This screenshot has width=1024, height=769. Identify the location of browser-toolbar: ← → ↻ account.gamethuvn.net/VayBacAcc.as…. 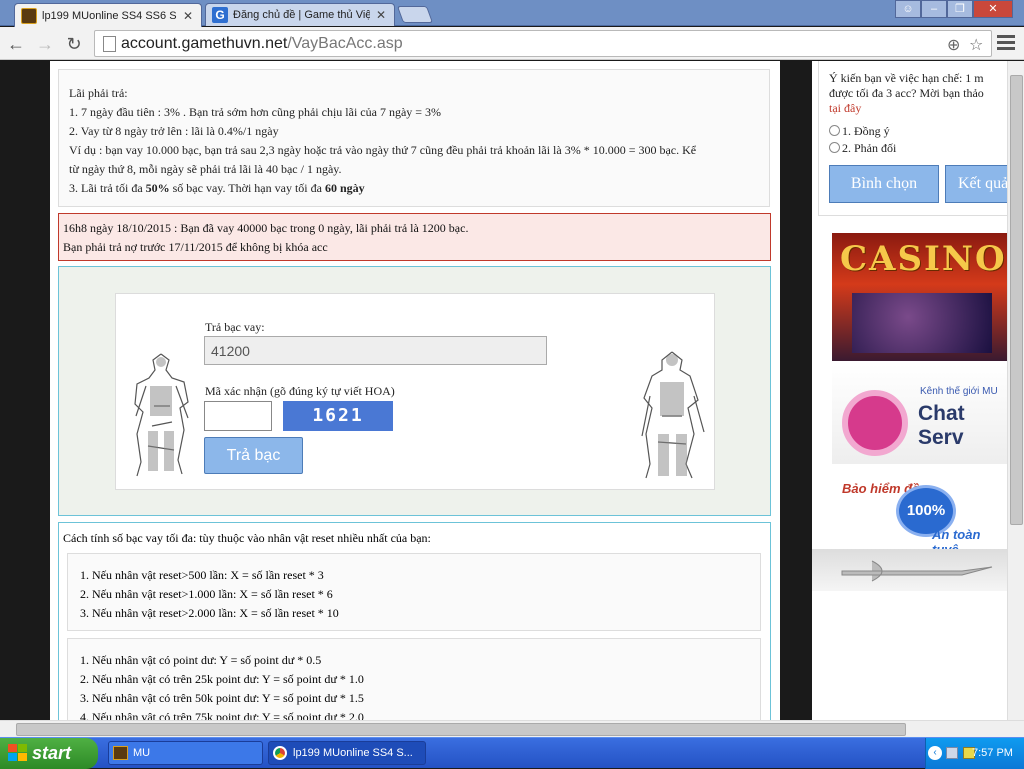
(512, 43).